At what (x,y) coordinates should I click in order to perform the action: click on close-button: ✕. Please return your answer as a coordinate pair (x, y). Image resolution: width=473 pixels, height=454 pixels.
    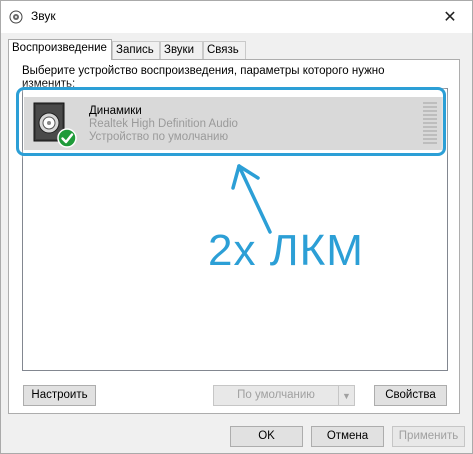
    Looking at the image, I should click on (450, 17).